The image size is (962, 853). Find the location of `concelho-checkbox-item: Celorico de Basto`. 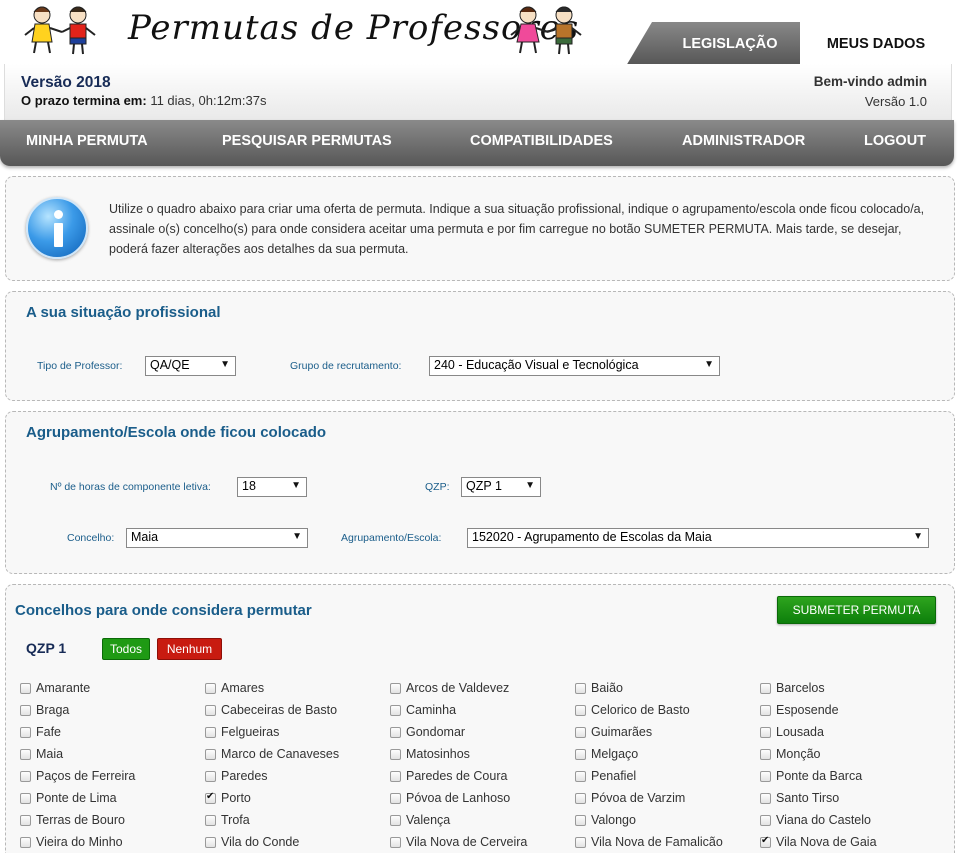

concelho-checkbox-item: Celorico de Basto is located at coordinates (632, 710).